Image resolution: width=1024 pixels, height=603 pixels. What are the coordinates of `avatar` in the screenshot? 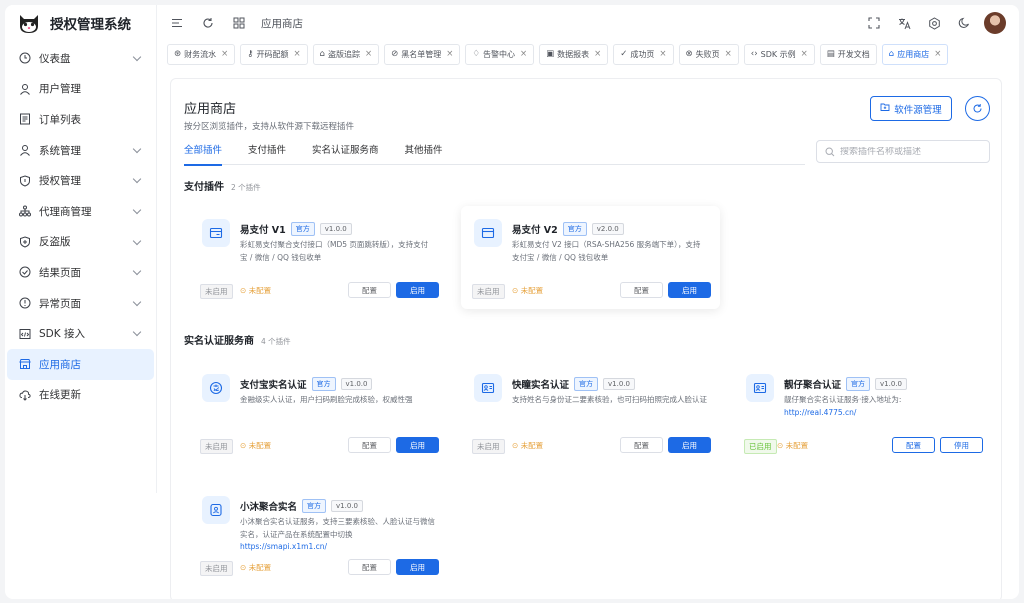 It's located at (995, 23).